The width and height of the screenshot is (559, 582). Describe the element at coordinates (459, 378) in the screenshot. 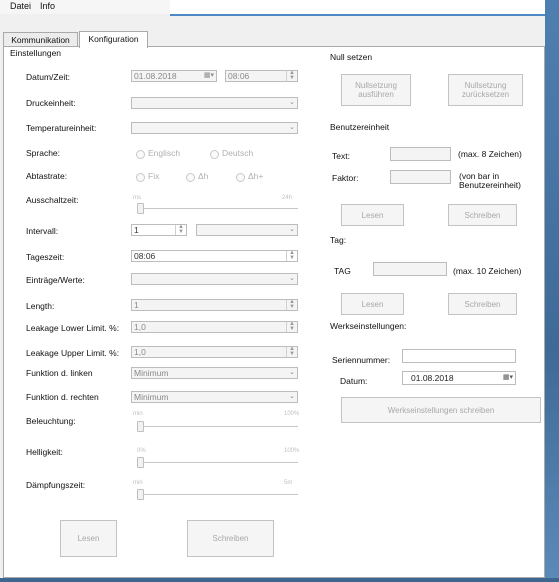

I see `werk-date-picker: 01.08.2018 ▦▾` at that location.